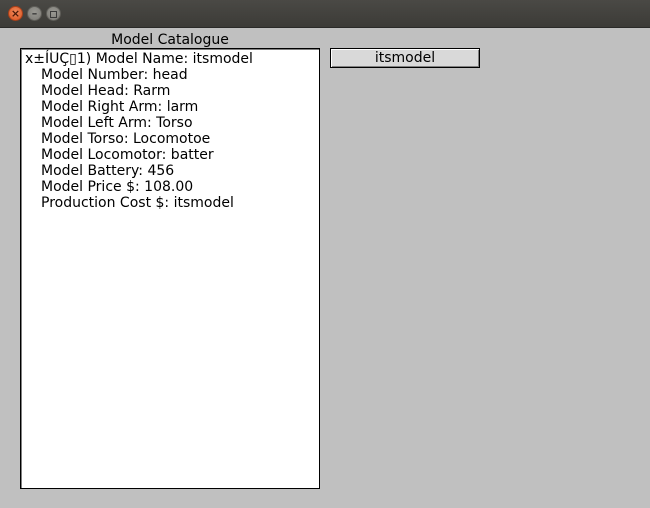 The height and width of the screenshot is (508, 650). Describe the element at coordinates (172, 187) in the screenshot. I see `list-item-model-price: Model Price $: 108.00` at that location.